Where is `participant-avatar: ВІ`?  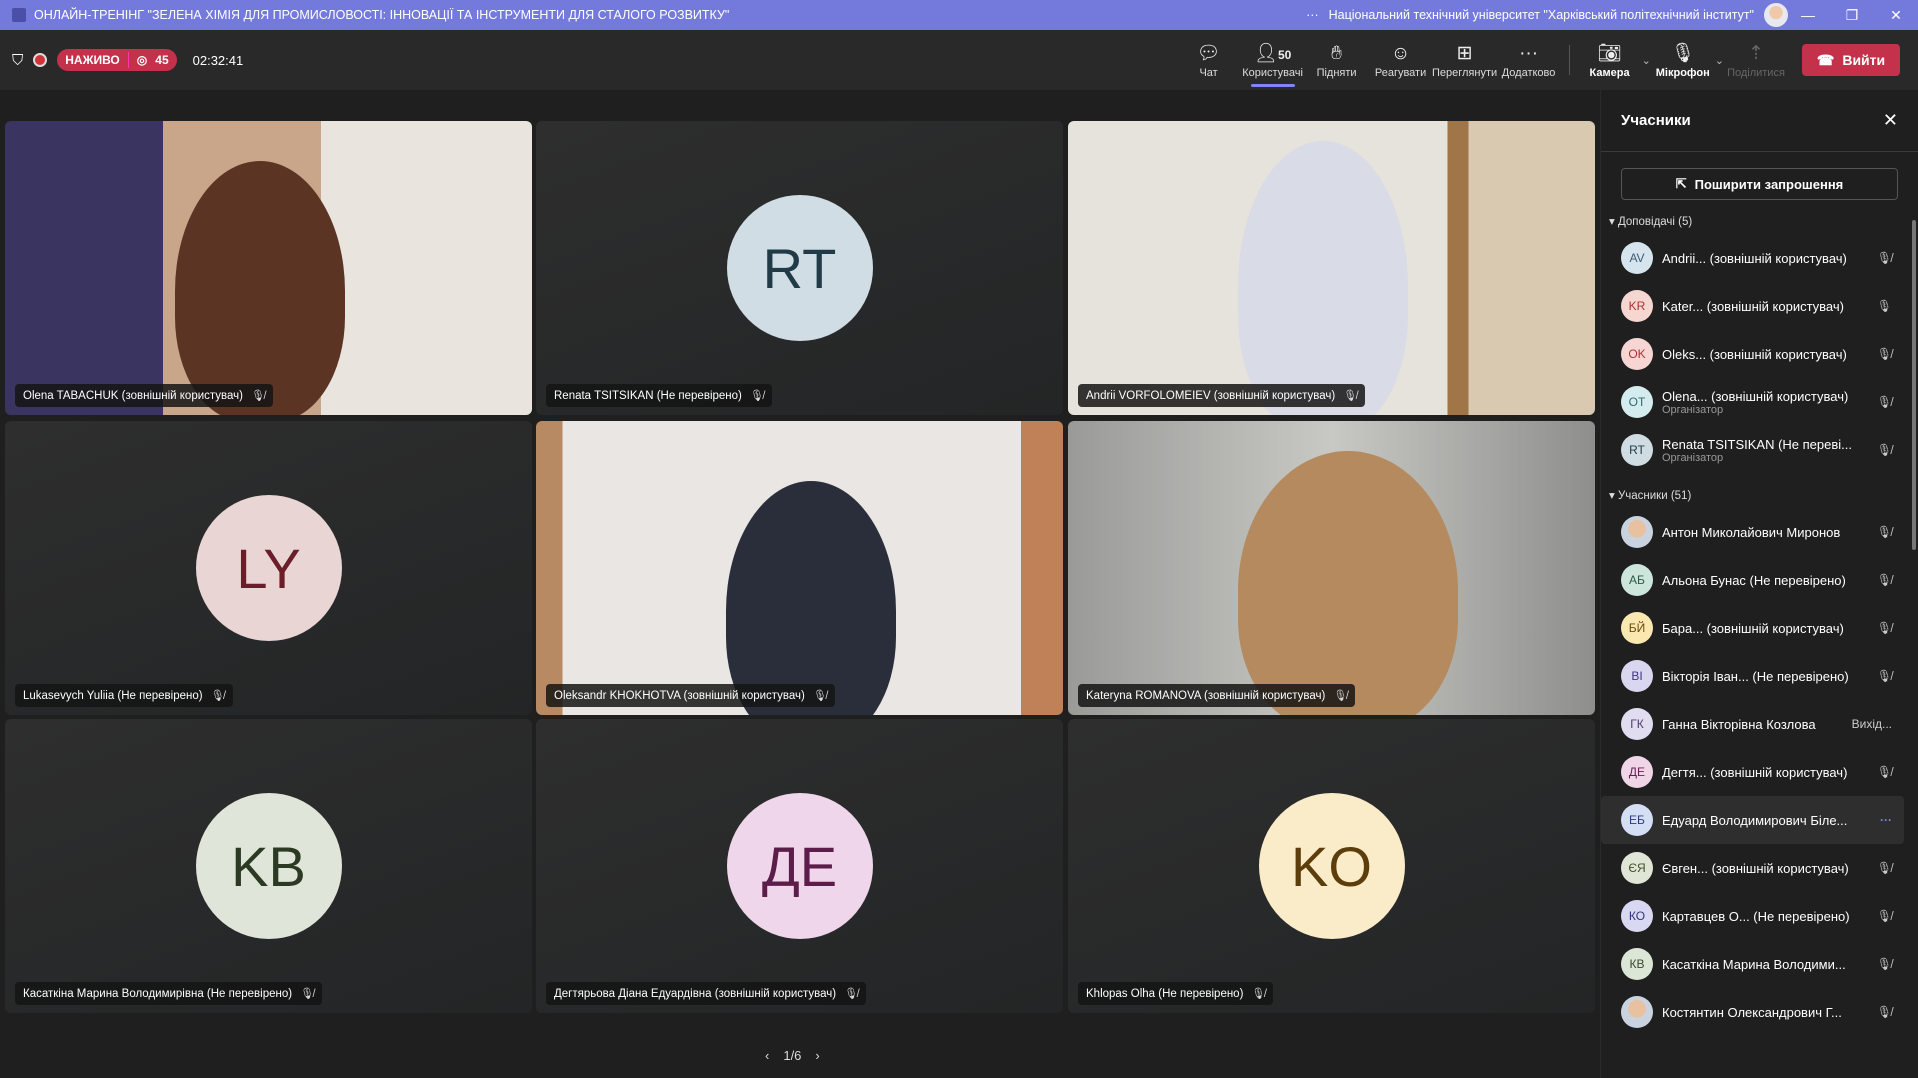 participant-avatar: ВІ is located at coordinates (1637, 676).